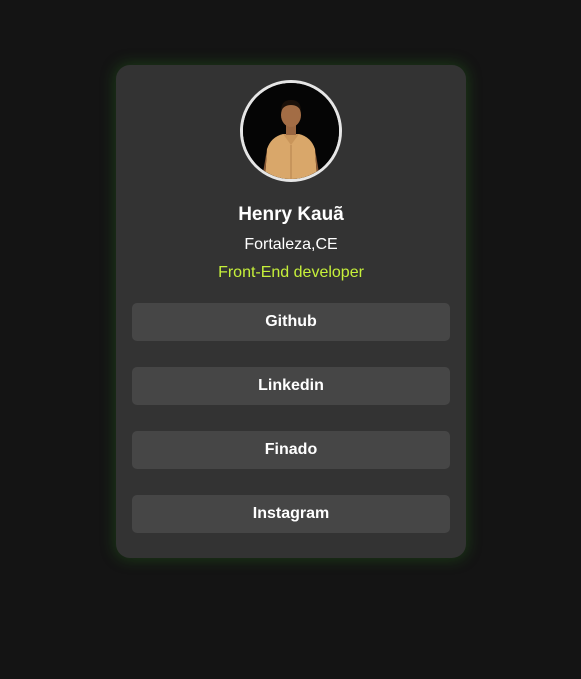  What do you see at coordinates (291, 386) in the screenshot?
I see `linkedin-link-button: Linkedin` at bounding box center [291, 386].